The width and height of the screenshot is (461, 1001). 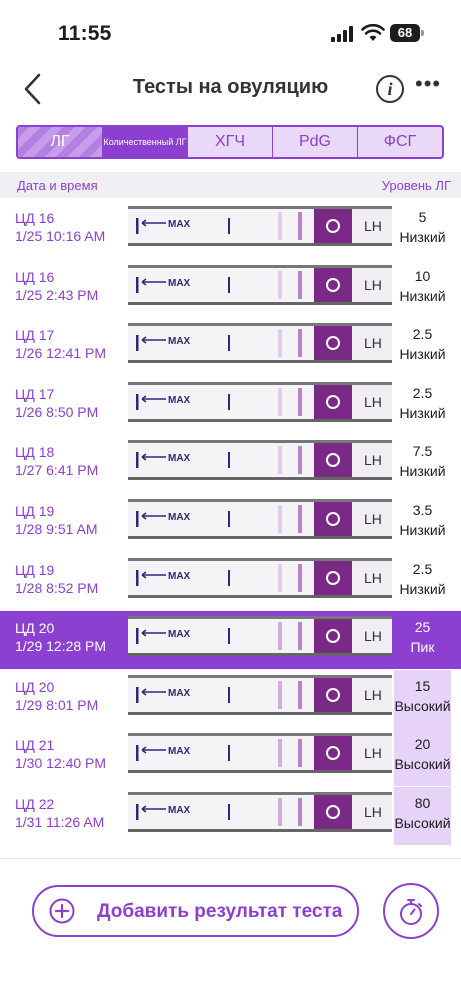 What do you see at coordinates (230, 31) in the screenshot?
I see `status-bar: 11:55 68` at bounding box center [230, 31].